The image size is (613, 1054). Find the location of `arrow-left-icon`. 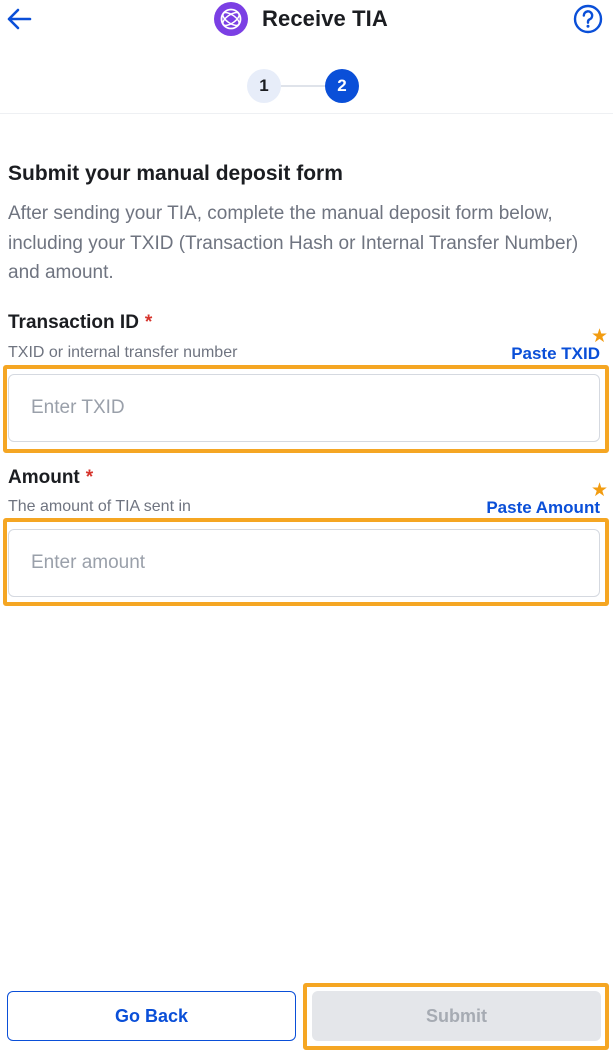

arrow-left-icon is located at coordinates (19, 19).